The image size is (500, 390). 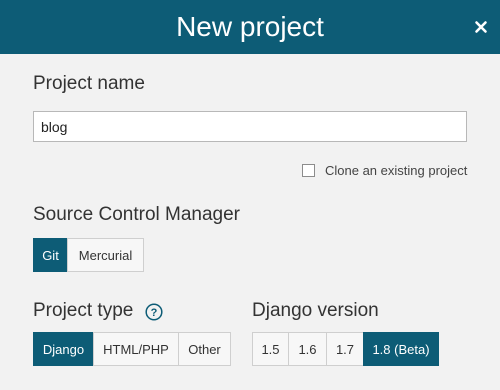 I want to click on project-type-help-button: ?, so click(x=154, y=312).